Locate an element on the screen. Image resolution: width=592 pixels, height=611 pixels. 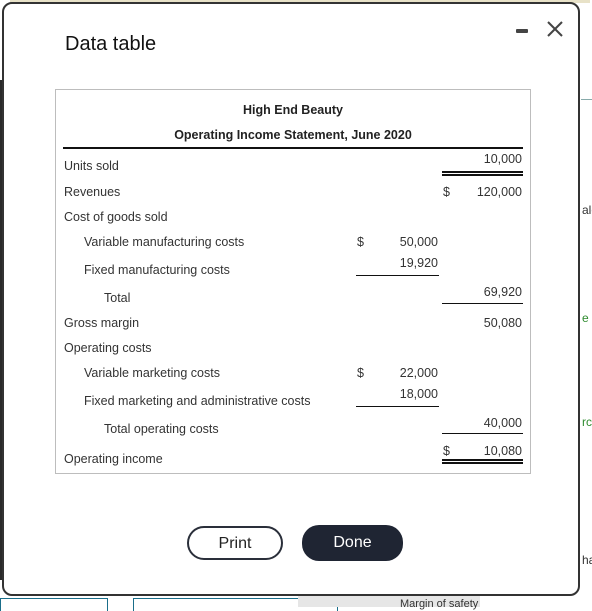
fixed-marketing-admin-label: Fixed marketing and administrative costs is located at coordinates (197, 401).